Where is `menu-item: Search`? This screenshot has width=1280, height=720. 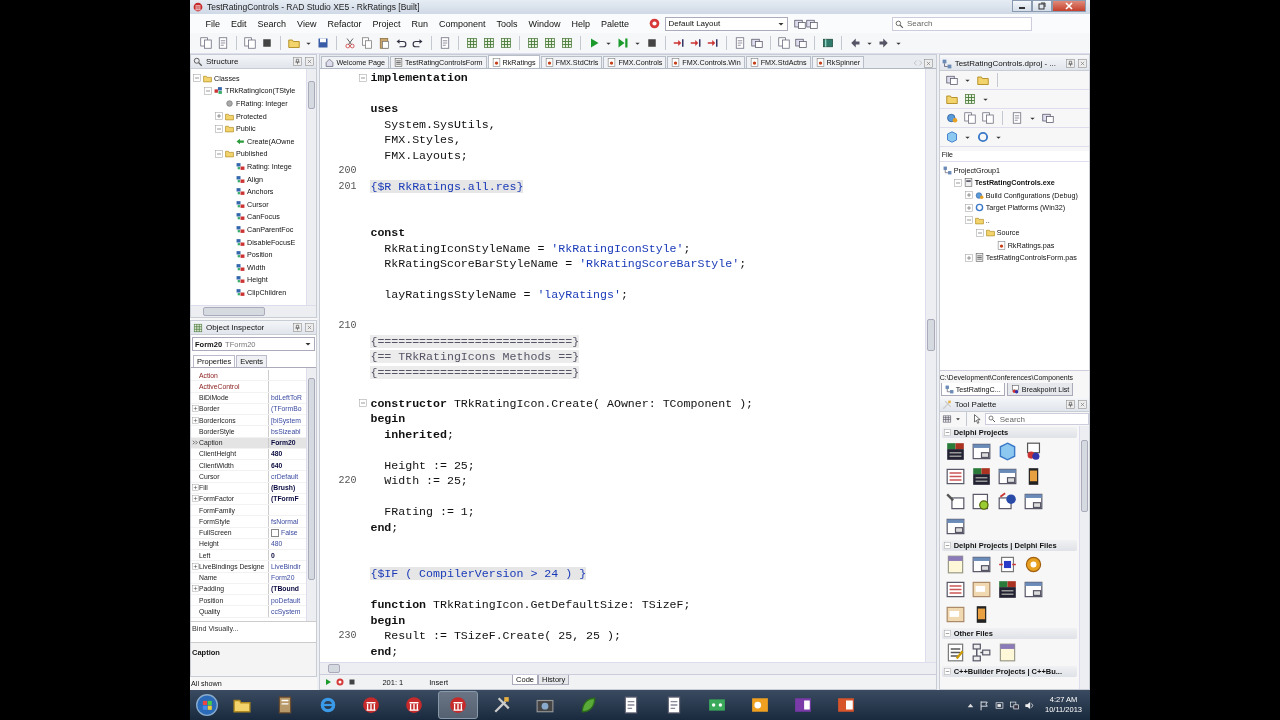
menu-item: Search is located at coordinates (272, 23).